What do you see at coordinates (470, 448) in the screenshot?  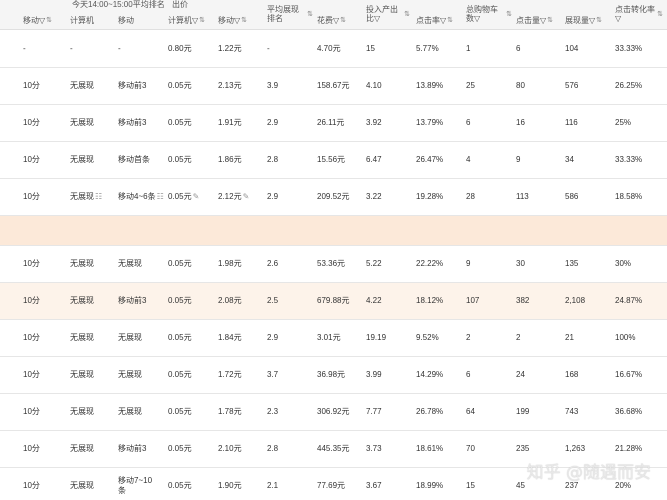 I see `cell-value: 70` at bounding box center [470, 448].